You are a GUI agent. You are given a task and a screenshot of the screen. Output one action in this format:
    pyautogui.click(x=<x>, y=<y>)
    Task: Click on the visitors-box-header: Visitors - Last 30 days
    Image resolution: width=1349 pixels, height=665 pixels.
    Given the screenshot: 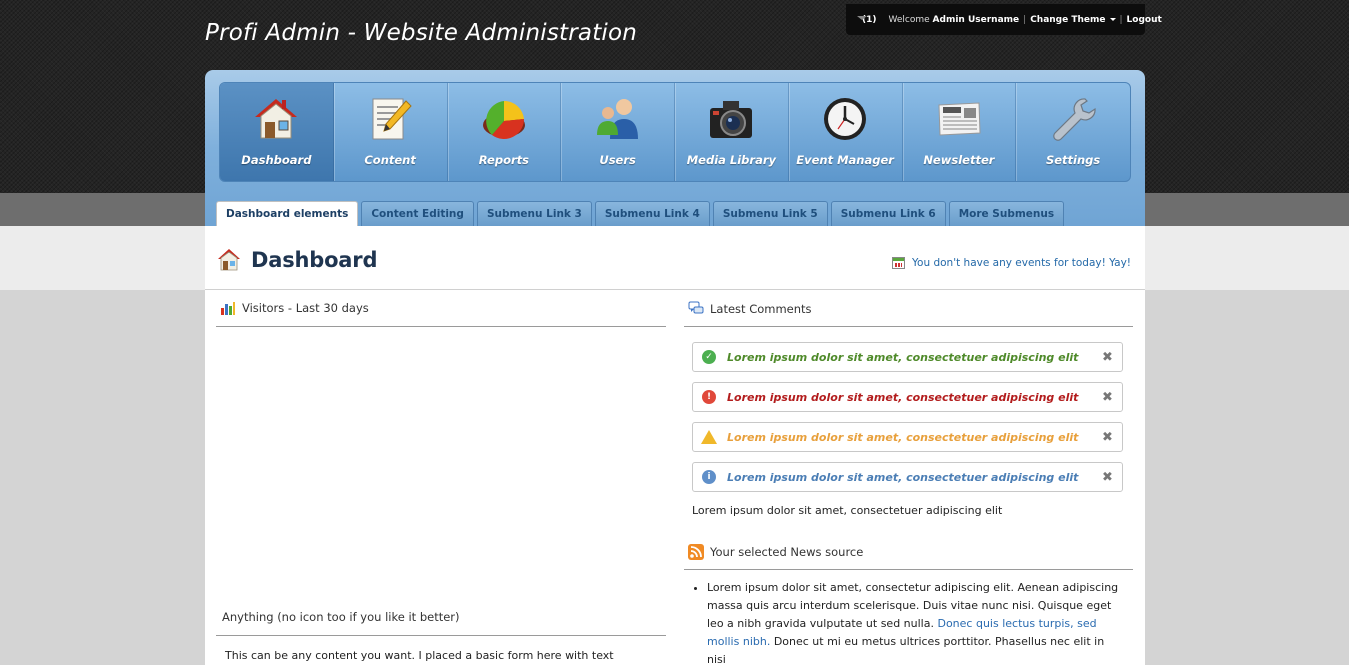 What is the action you would take?
    pyautogui.click(x=441, y=308)
    